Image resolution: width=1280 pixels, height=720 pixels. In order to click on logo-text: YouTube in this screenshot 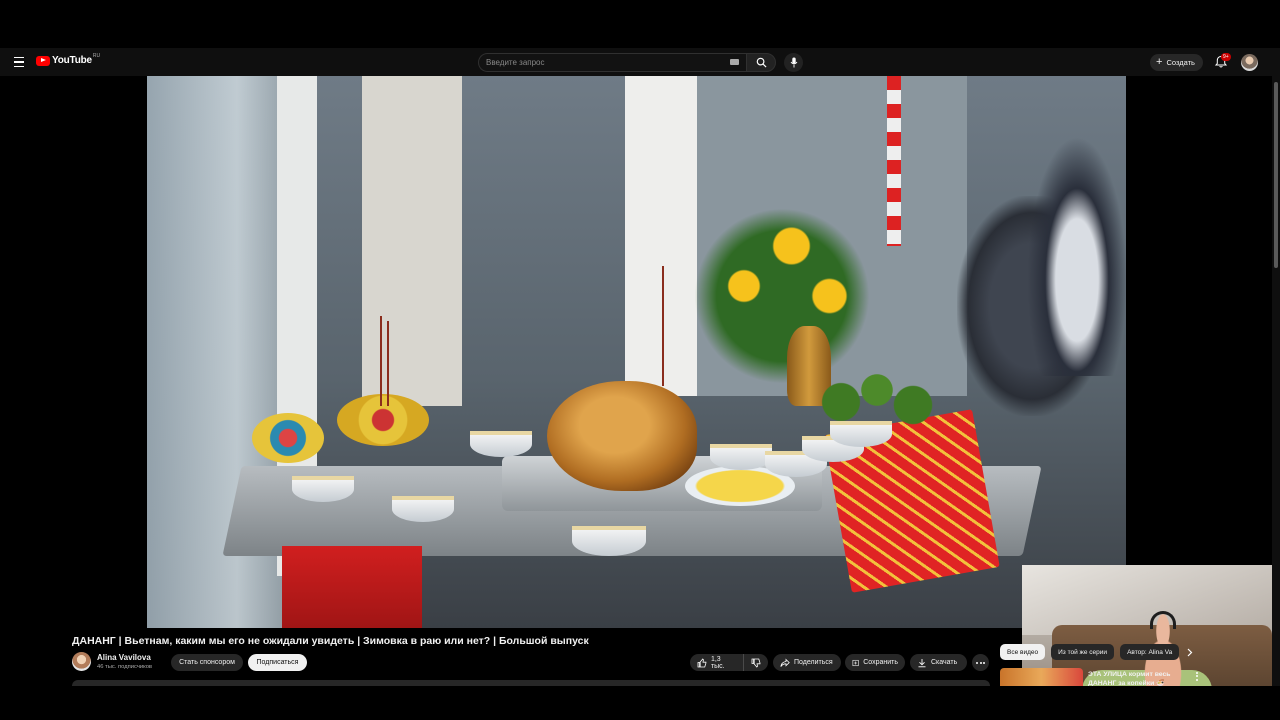, I will do `click(72, 60)`.